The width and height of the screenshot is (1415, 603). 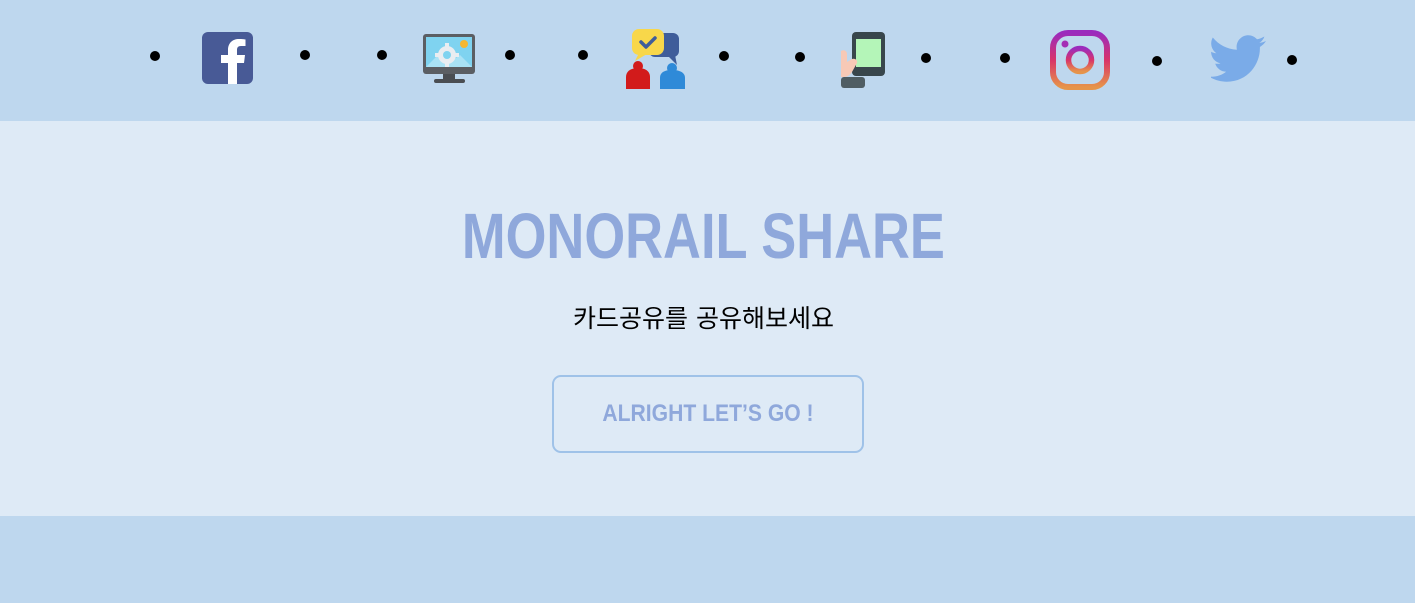 I want to click on facebook-icon, so click(x=228, y=60).